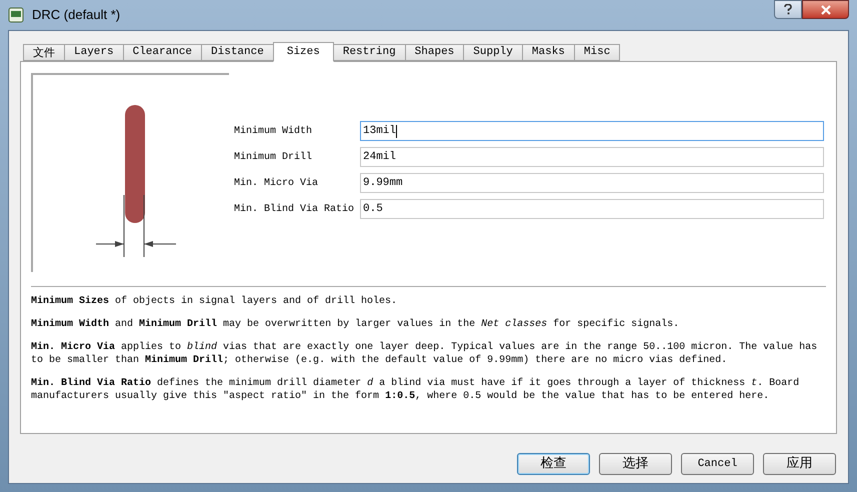  Describe the element at coordinates (799, 464) in the screenshot. I see `dialog-button: 应用` at that location.